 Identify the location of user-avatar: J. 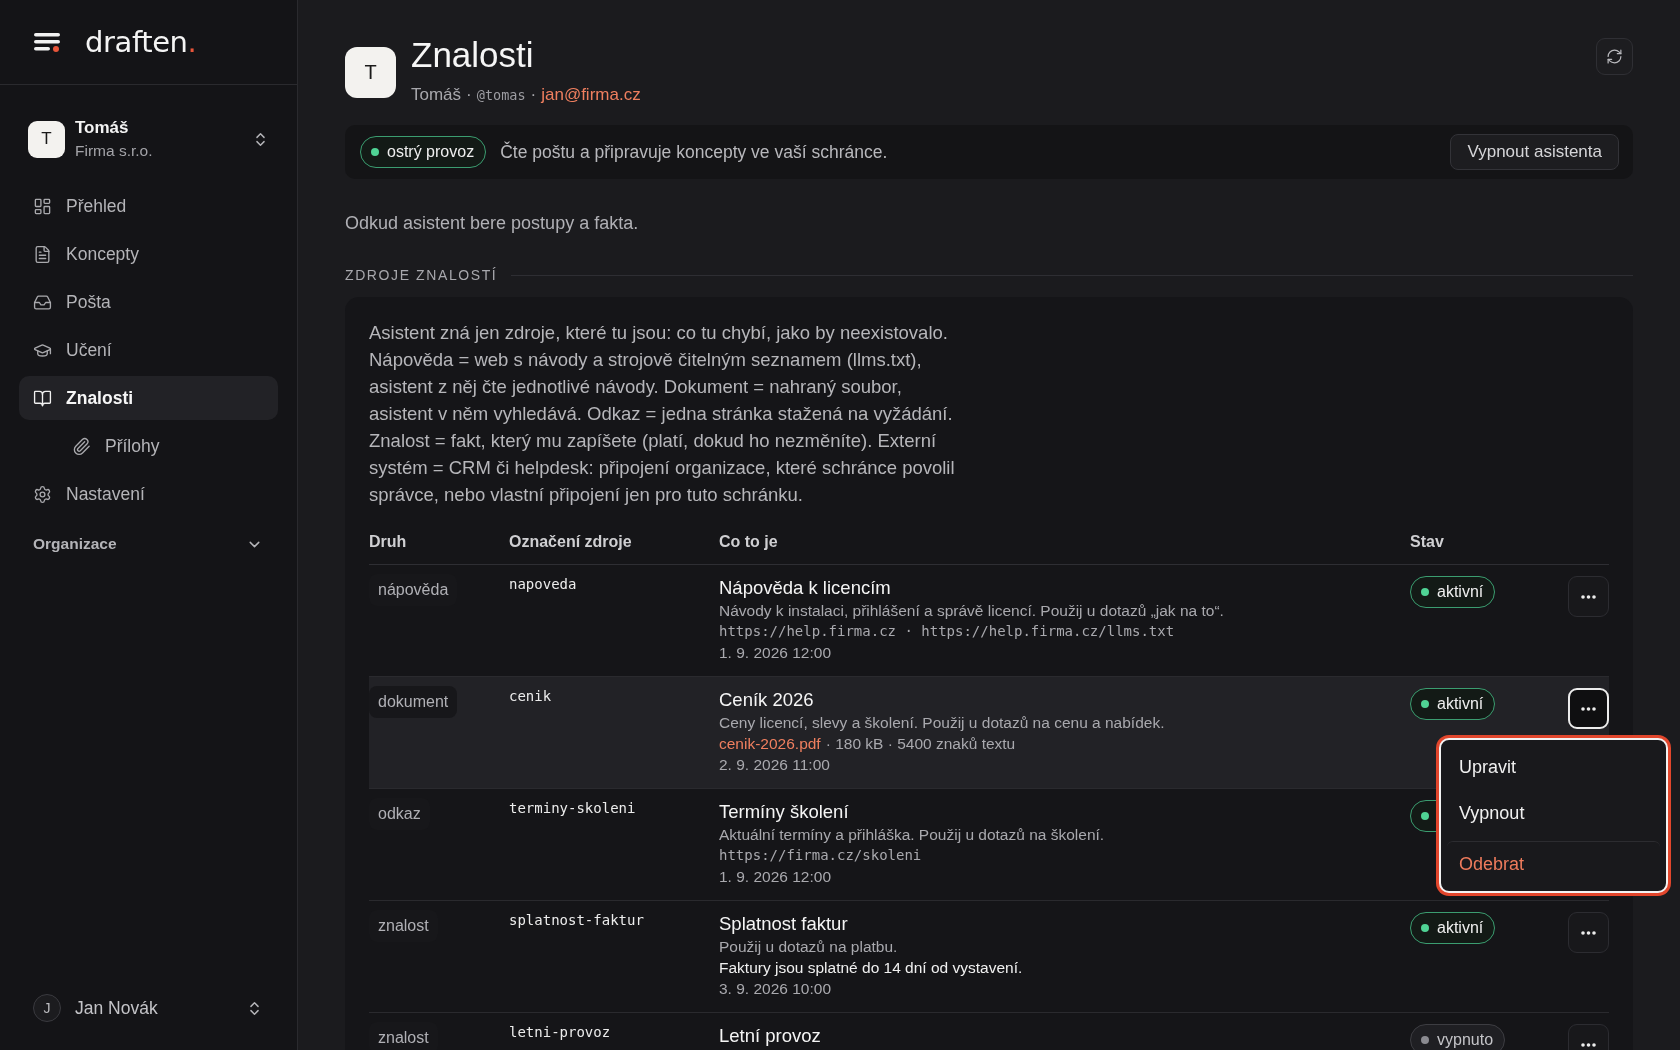
(47, 1008).